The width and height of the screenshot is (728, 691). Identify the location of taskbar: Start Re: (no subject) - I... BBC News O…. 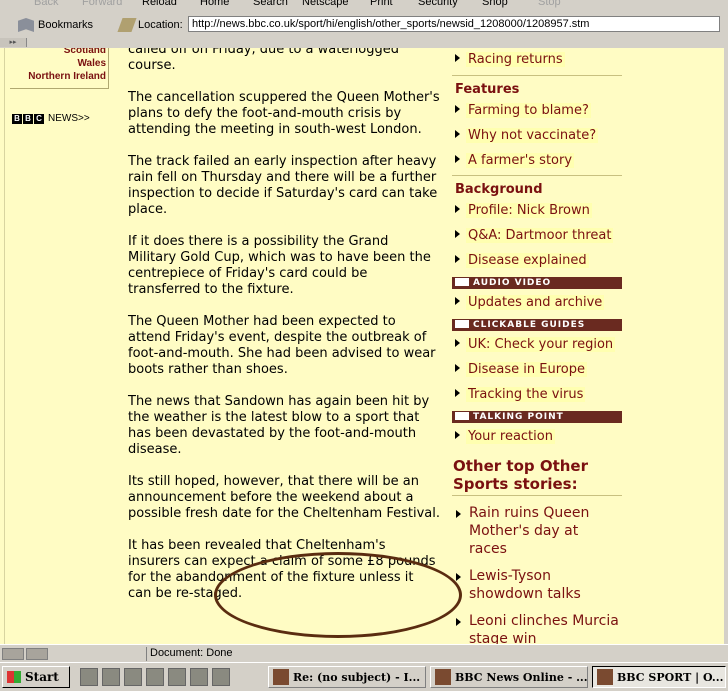
(364, 676).